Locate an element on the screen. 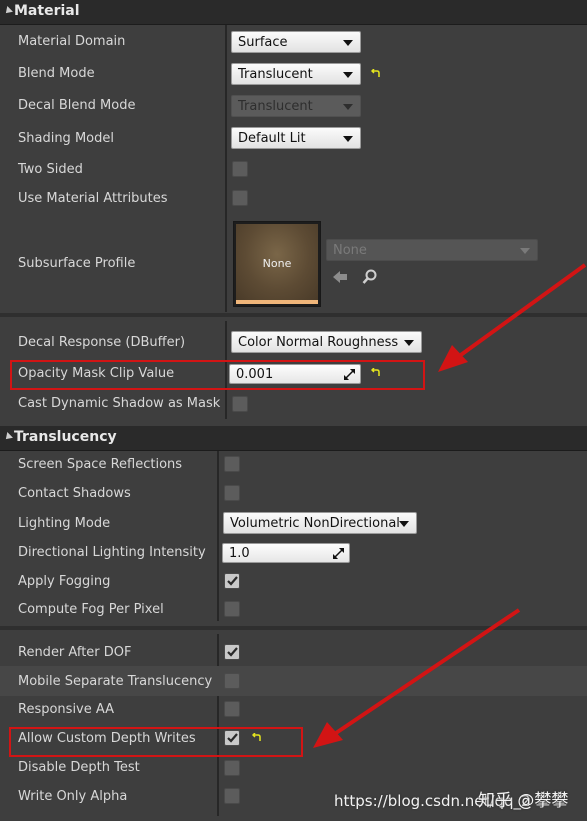 This screenshot has width=587, height=821. section-title: Material is located at coordinates (47, 11).